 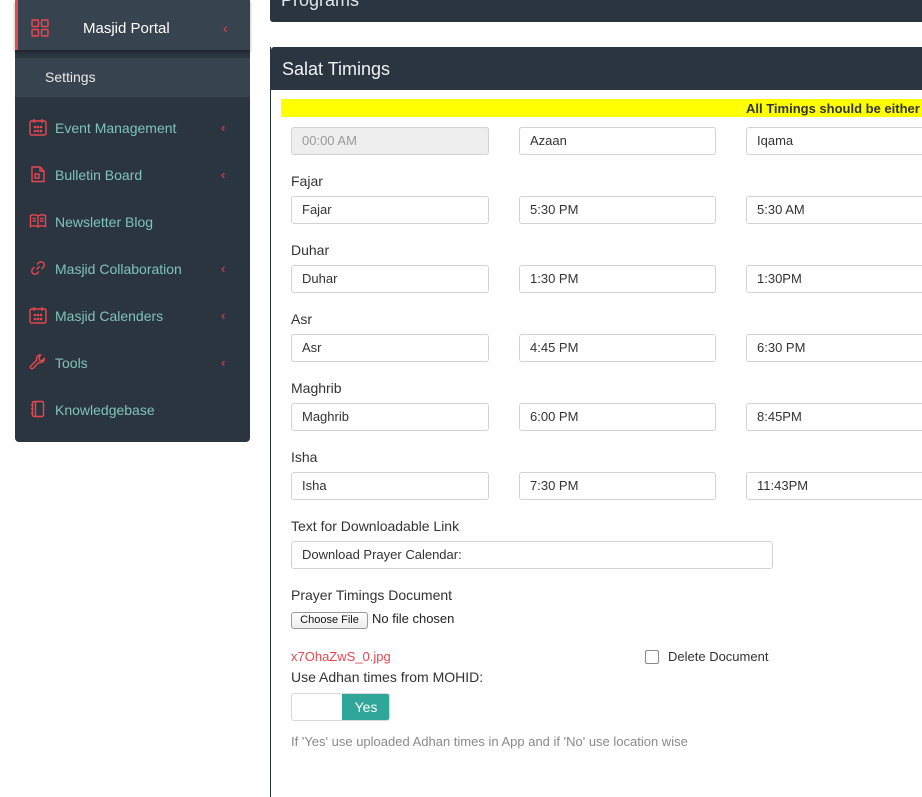 I want to click on sidebar-item-newsletter-blog: Newsletter Blog, so click(x=132, y=222).